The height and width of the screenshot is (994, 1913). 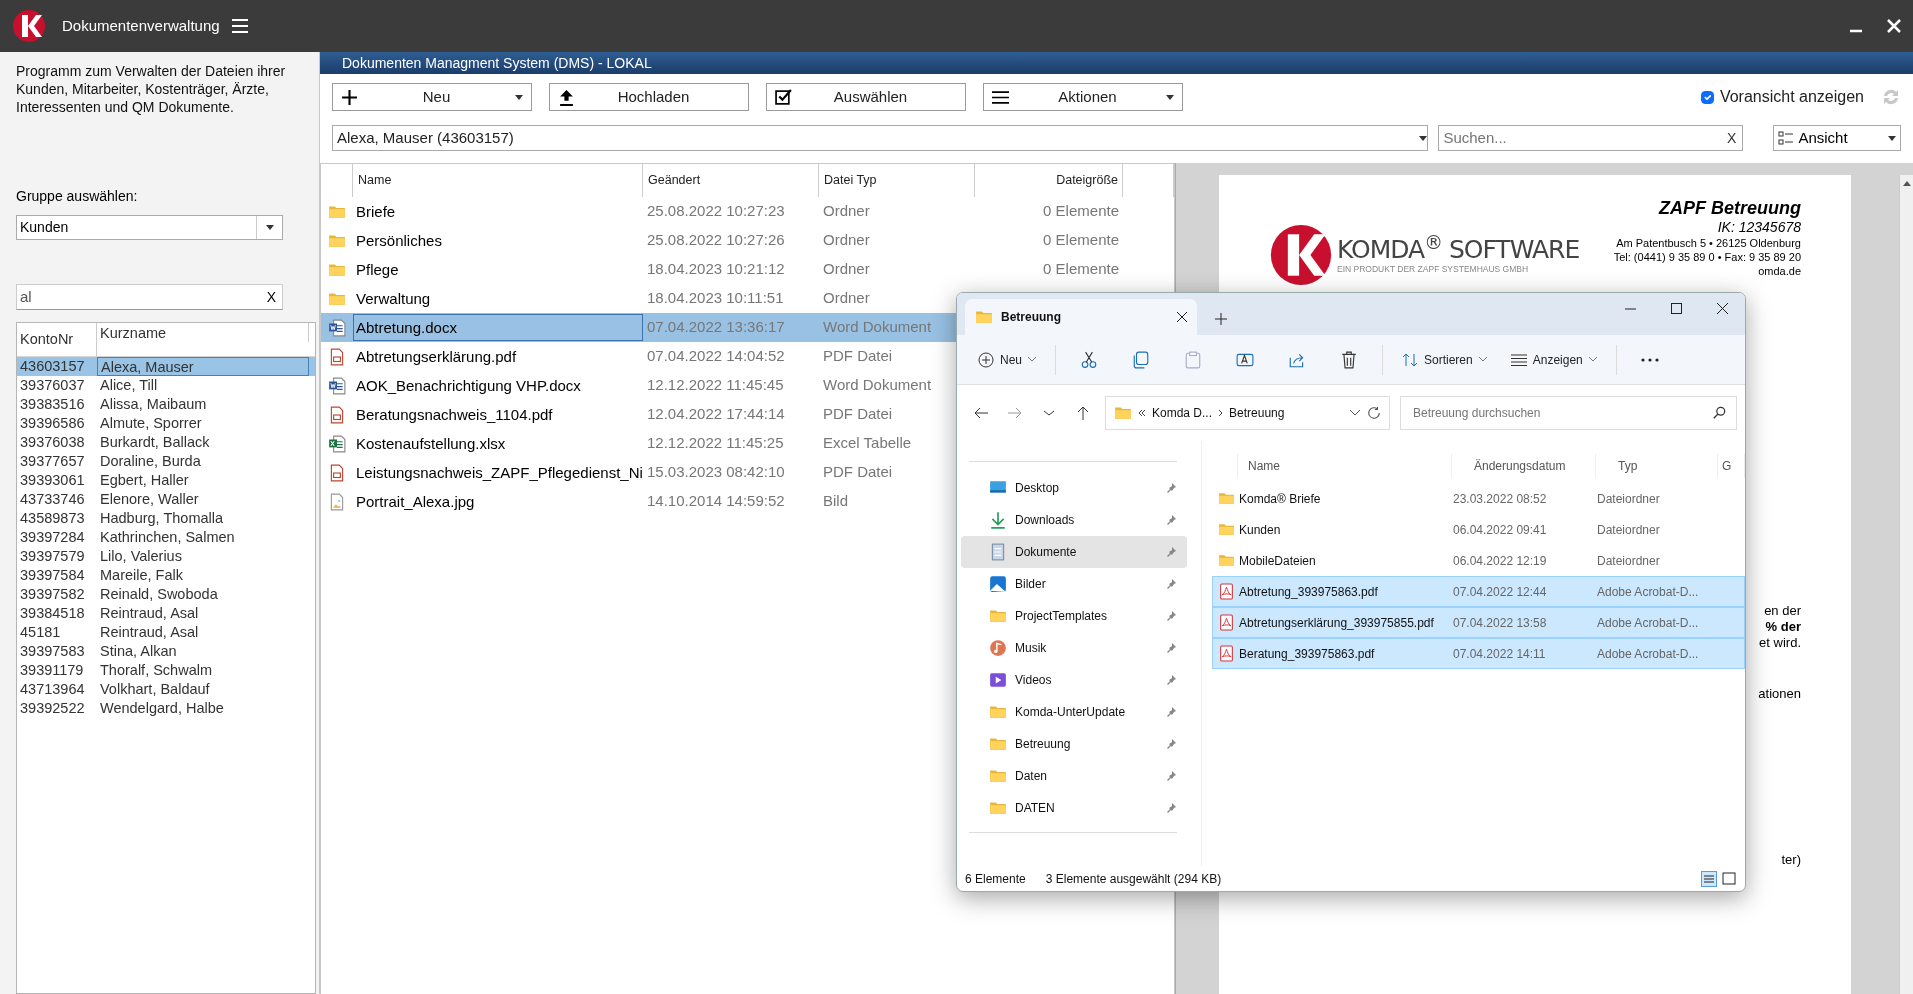 What do you see at coordinates (1081, 317) in the screenshot?
I see `window-tab: Betreuung` at bounding box center [1081, 317].